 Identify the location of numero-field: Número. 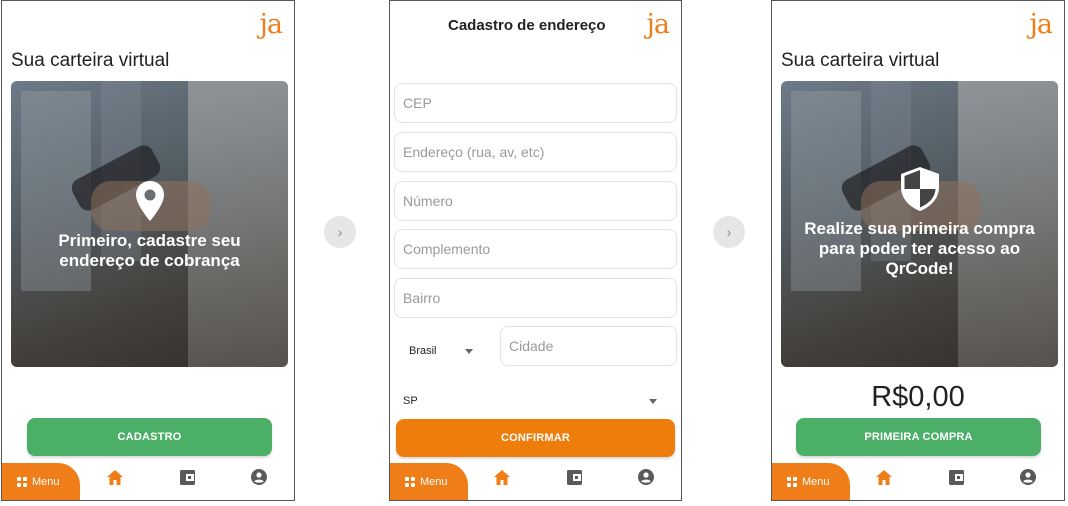
(535, 201).